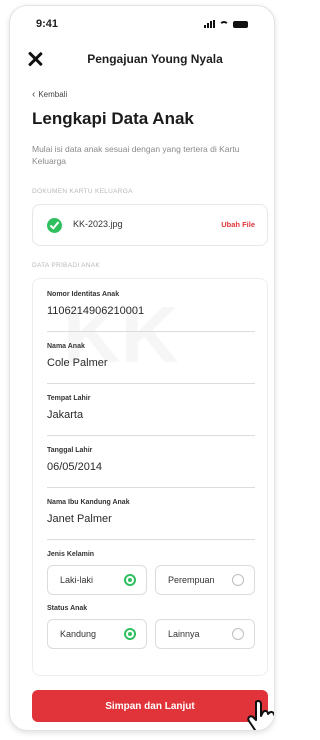  Describe the element at coordinates (78, 634) in the screenshot. I see `option-label: Kandung` at that location.